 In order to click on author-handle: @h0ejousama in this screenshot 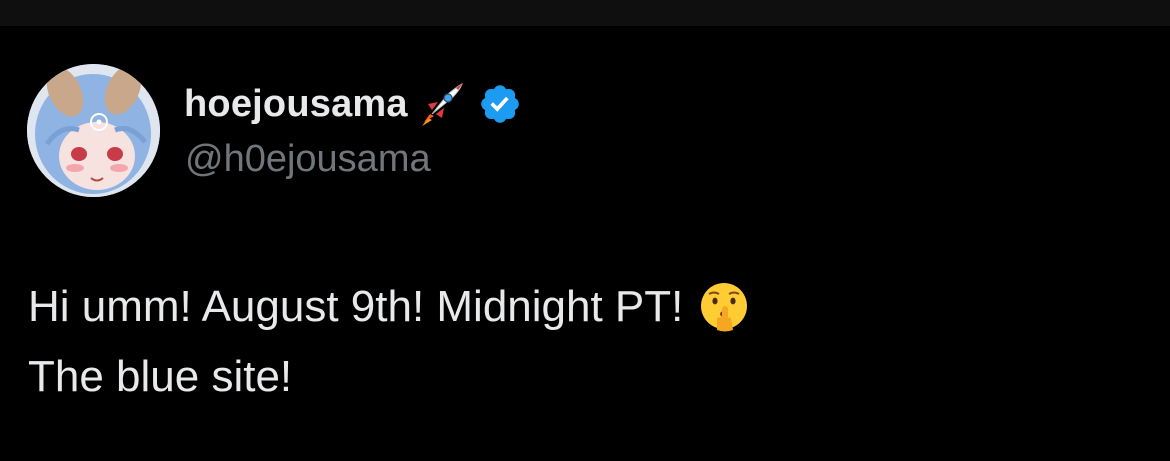, I will do `click(308, 159)`.